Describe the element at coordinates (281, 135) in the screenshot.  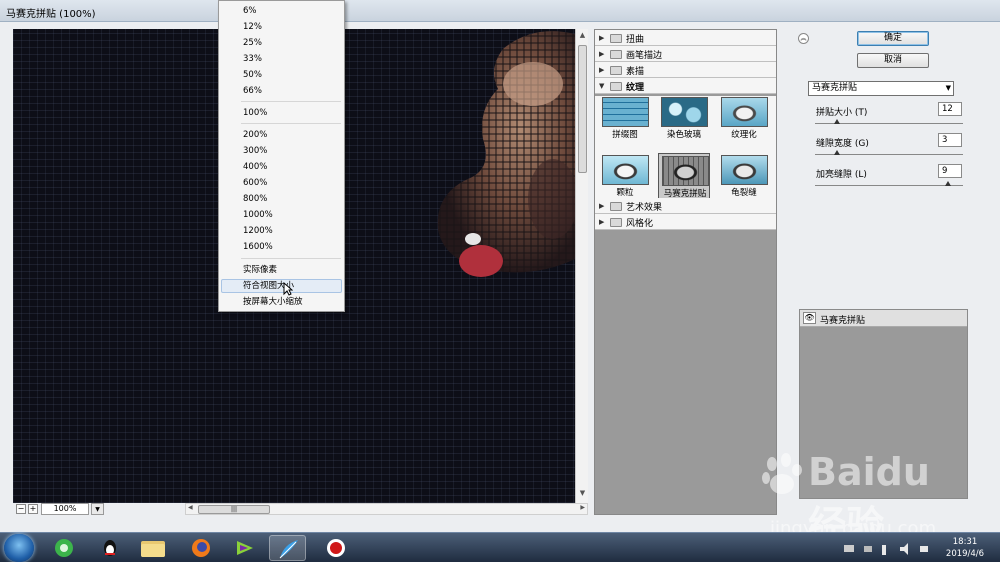
I see `zoom-option: 200%` at that location.